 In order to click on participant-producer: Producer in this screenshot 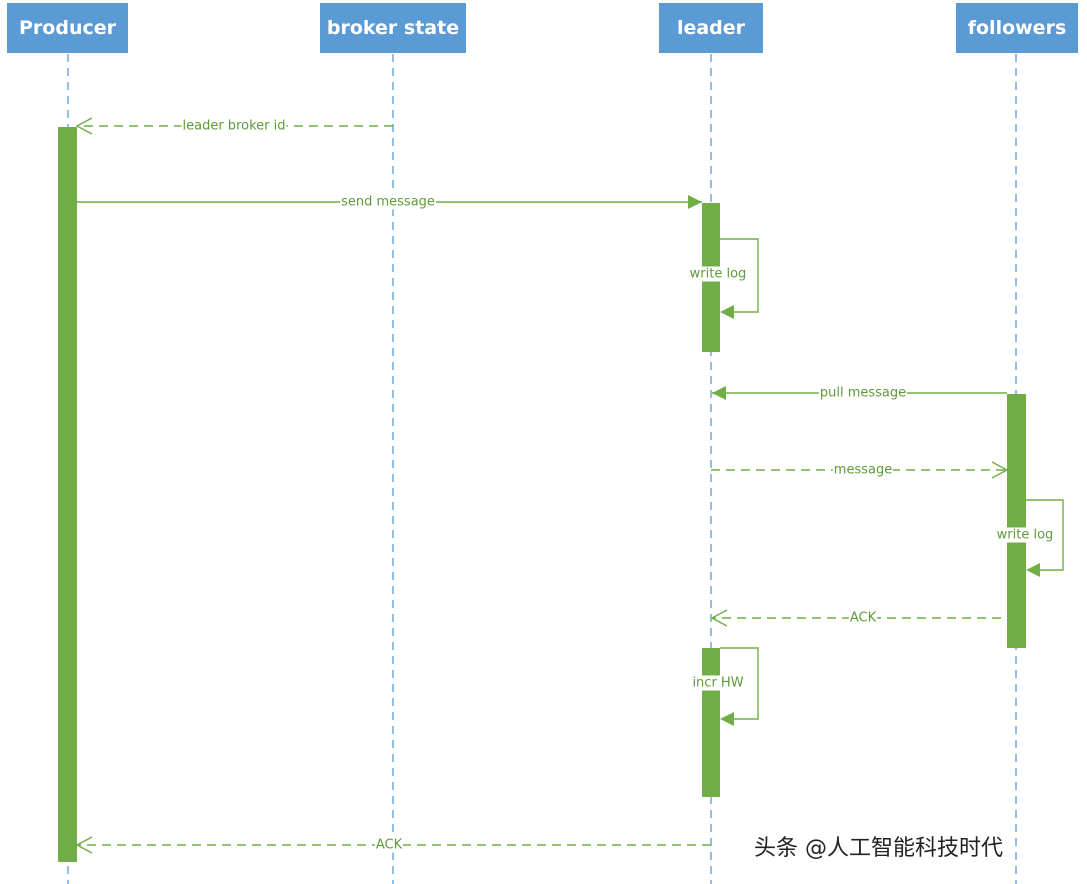, I will do `click(67, 28)`.